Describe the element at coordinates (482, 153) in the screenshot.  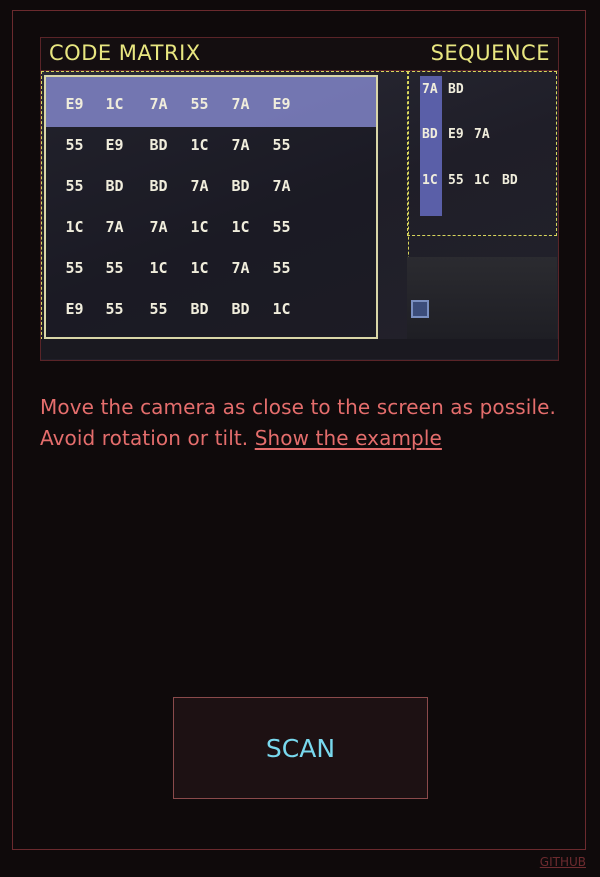
I see `sequence-detection-outline: 7A BD BD E9 7A 1C 55 1C BD` at that location.